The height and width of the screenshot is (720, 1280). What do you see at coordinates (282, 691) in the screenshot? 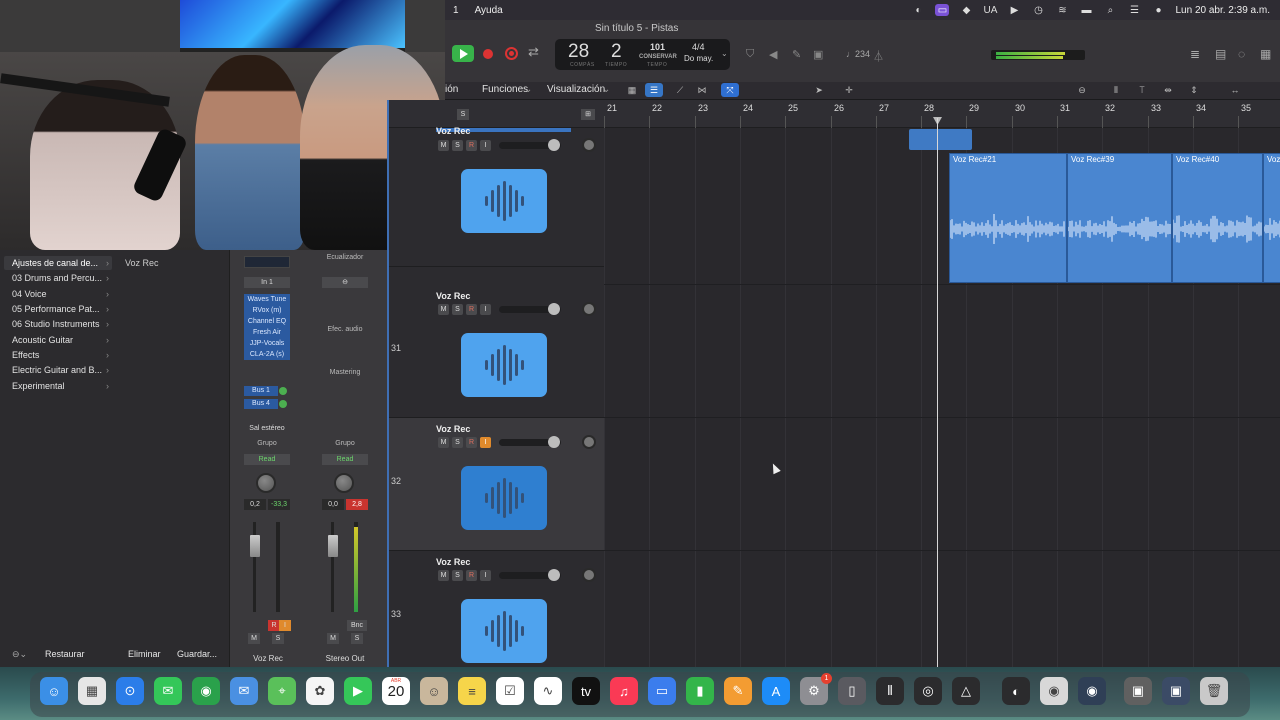
I see `maps-icon: ⌖` at bounding box center [282, 691].